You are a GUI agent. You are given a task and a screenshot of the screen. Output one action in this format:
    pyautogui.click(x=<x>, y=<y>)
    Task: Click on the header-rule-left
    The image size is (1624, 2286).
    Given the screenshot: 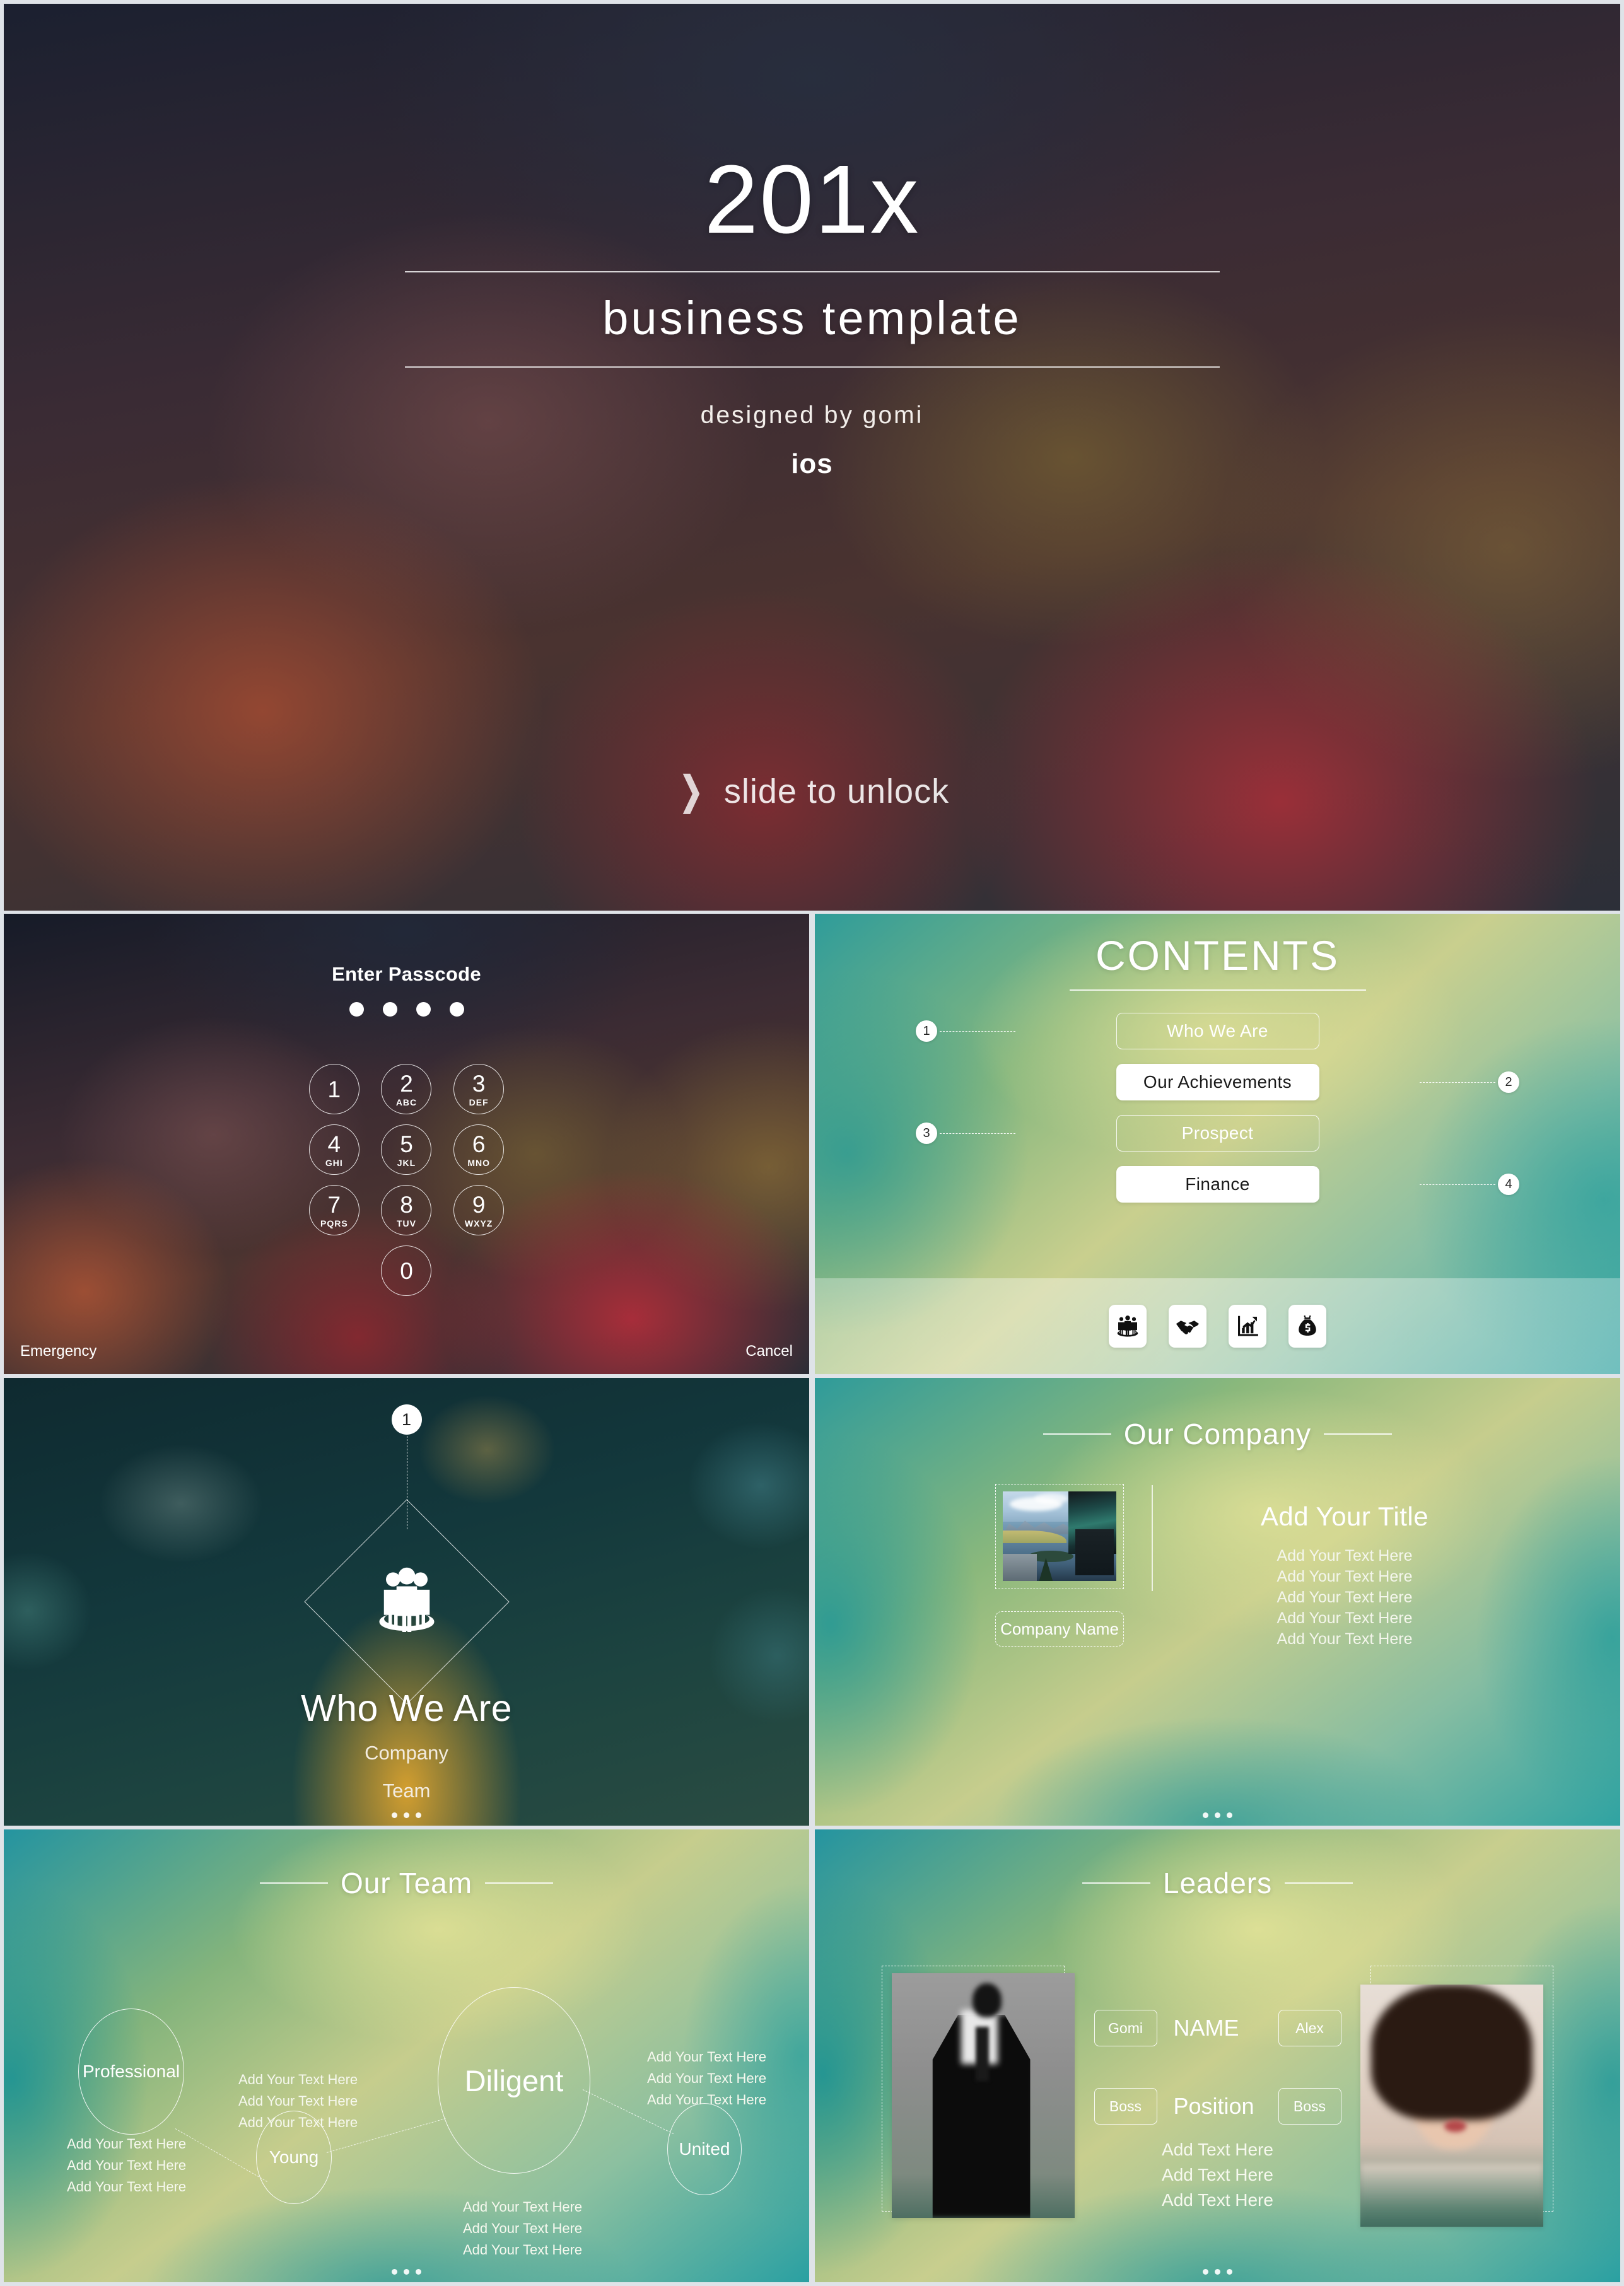 What is the action you would take?
    pyautogui.click(x=1116, y=1883)
    